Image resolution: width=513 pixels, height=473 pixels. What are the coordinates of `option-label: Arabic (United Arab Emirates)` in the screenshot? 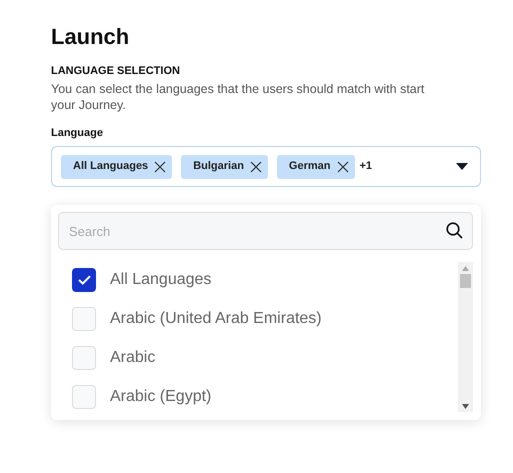 It's located at (216, 318).